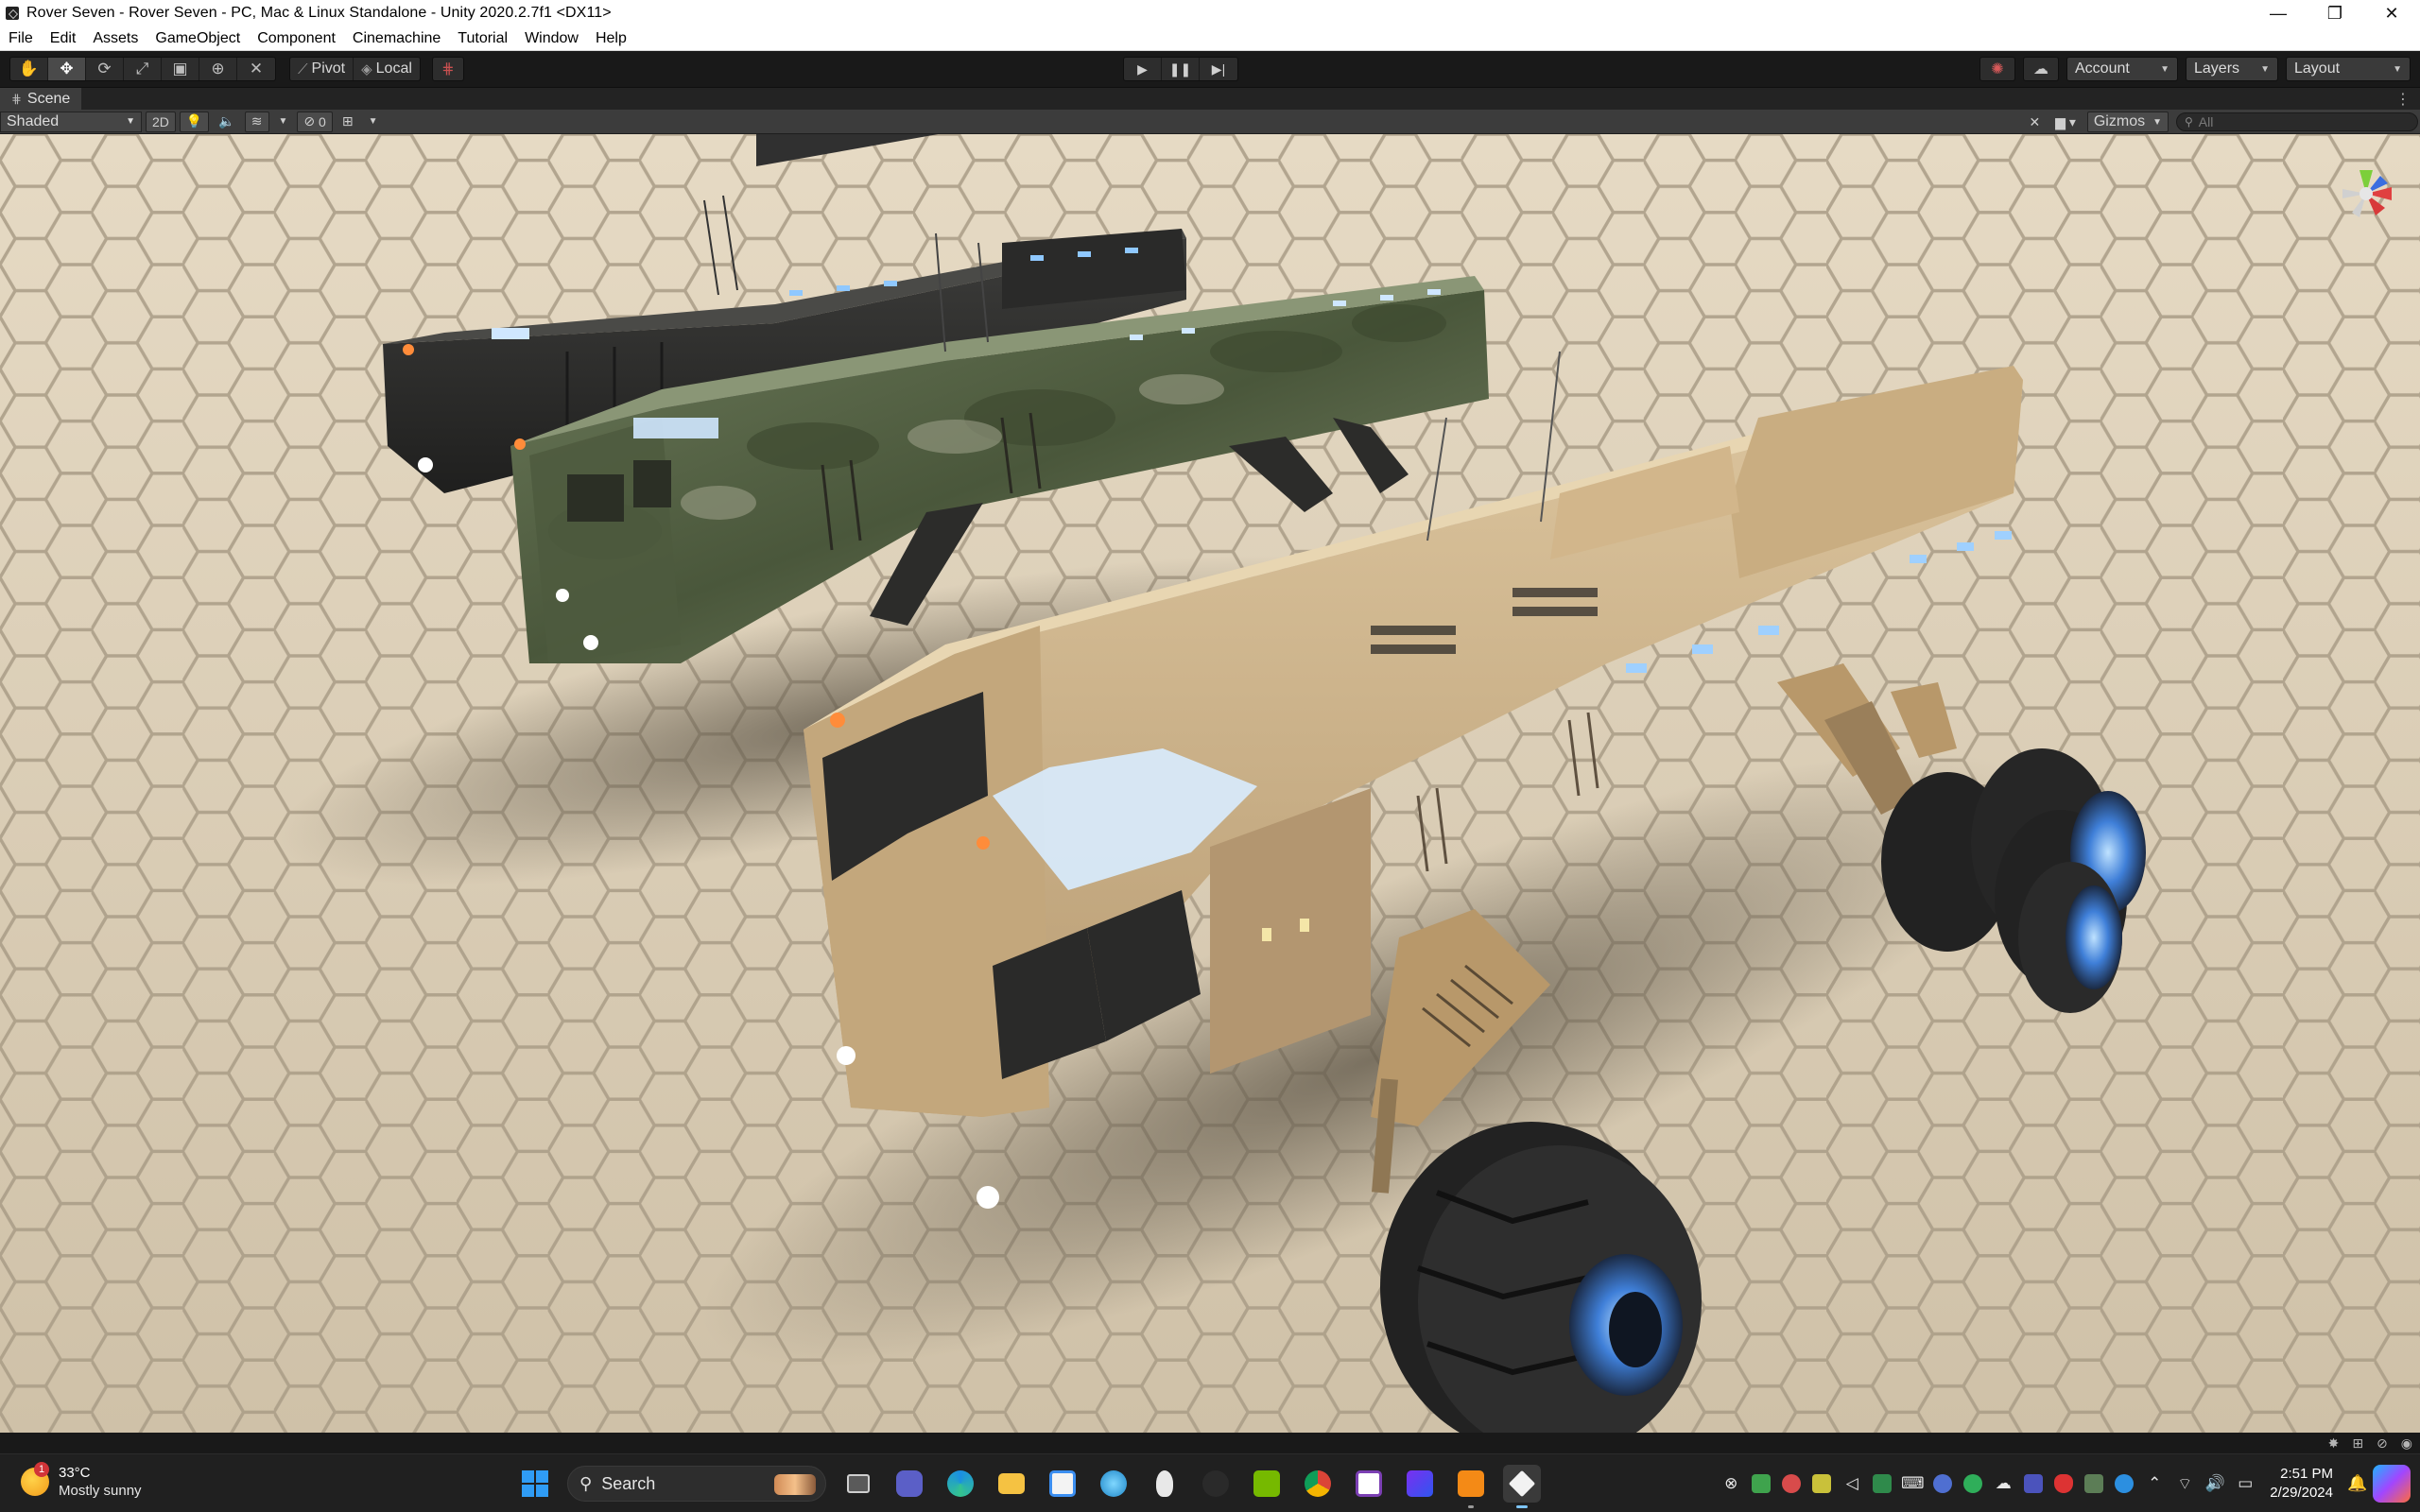 The image size is (2420, 1512). What do you see at coordinates (1210, 99) in the screenshot?
I see `scene-tab-bar: ⋕ Scene ⋮` at bounding box center [1210, 99].